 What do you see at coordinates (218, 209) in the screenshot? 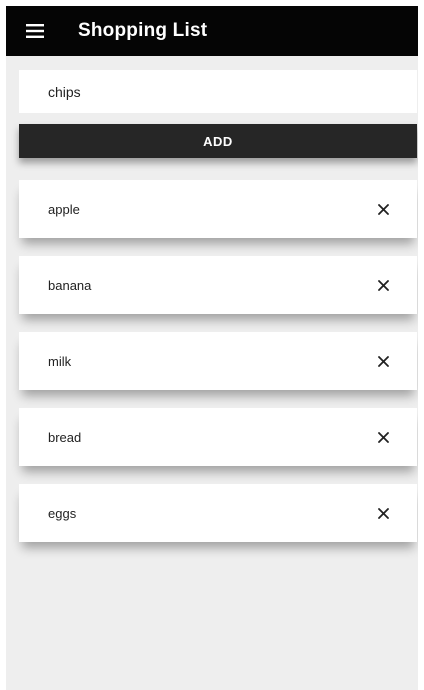
I see `list-item: apple` at bounding box center [218, 209].